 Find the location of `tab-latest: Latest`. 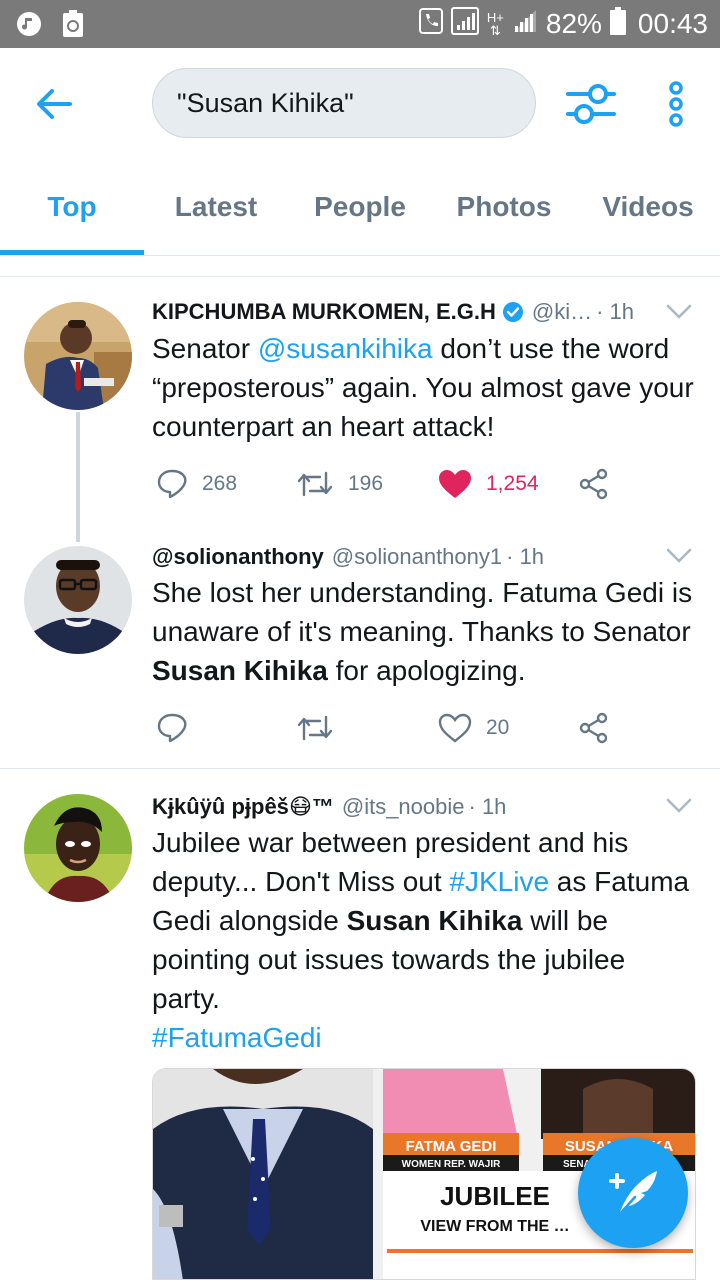

tab-latest: Latest is located at coordinates (216, 206).